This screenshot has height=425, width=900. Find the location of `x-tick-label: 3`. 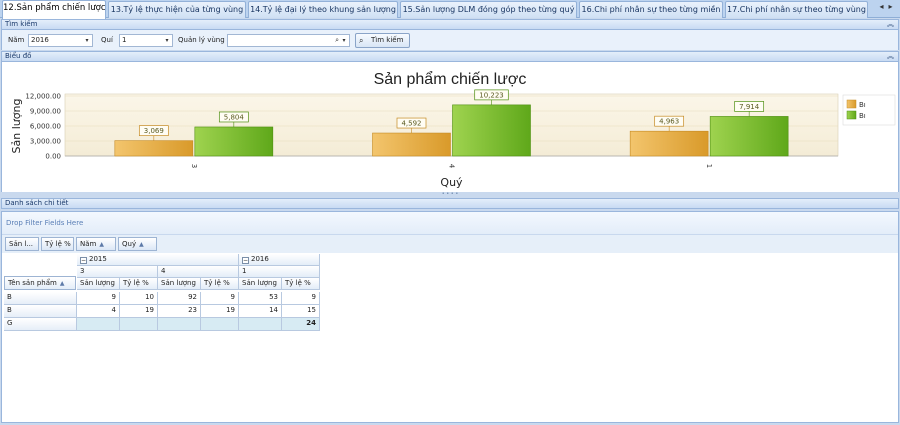

x-tick-label: 3 is located at coordinates (194, 166).